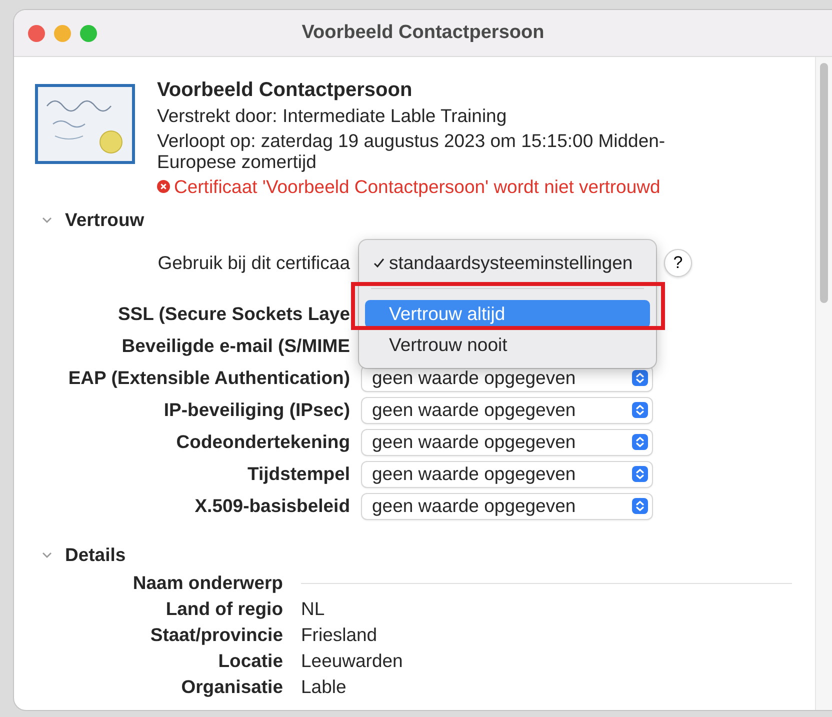 This screenshot has height=717, width=832. Describe the element at coordinates (88, 33) in the screenshot. I see `zoom-button` at that location.